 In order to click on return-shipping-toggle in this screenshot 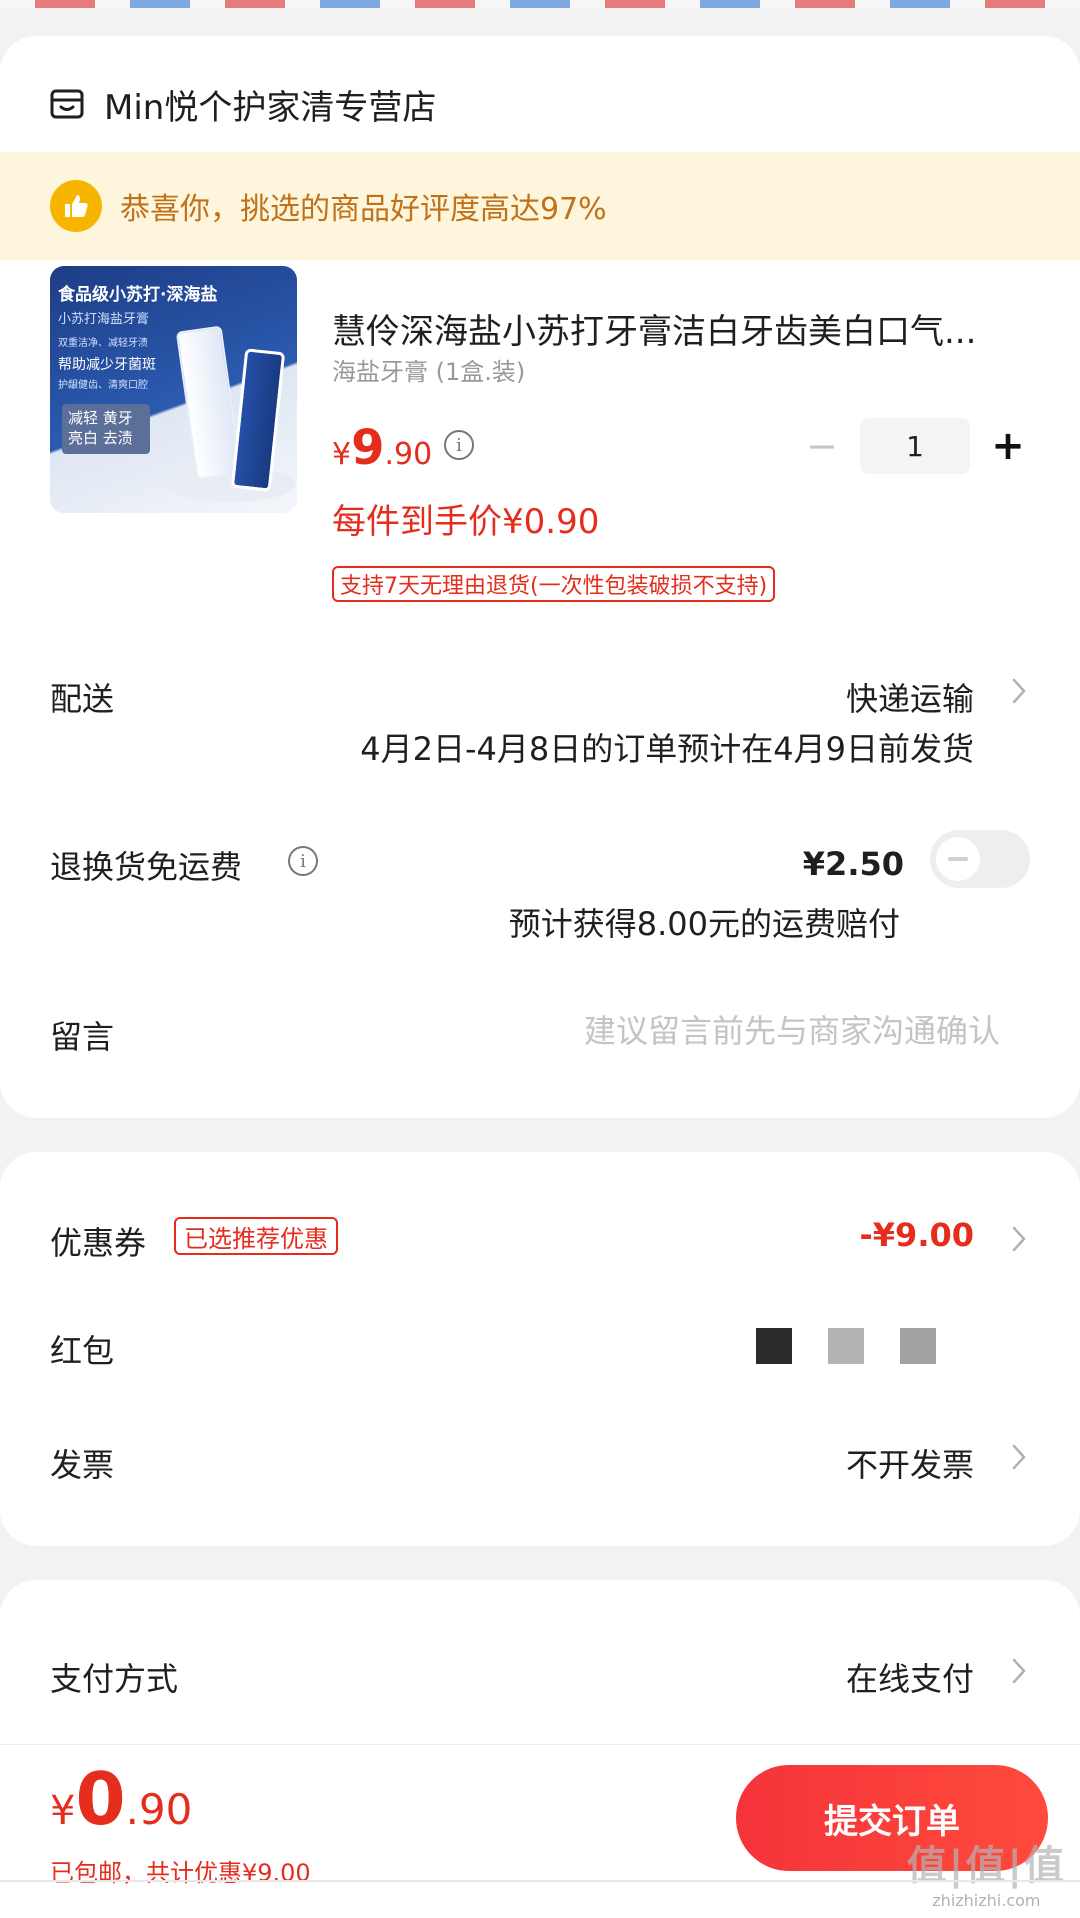, I will do `click(980, 859)`.